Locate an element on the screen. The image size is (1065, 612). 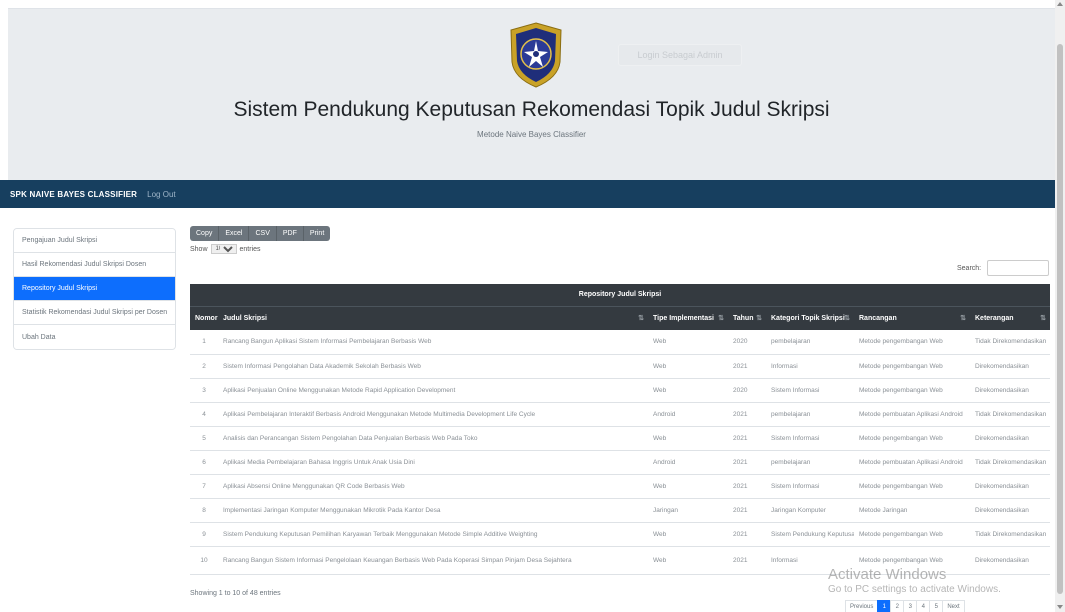
scroll-down-arrow-icon is located at coordinates (1060, 607).